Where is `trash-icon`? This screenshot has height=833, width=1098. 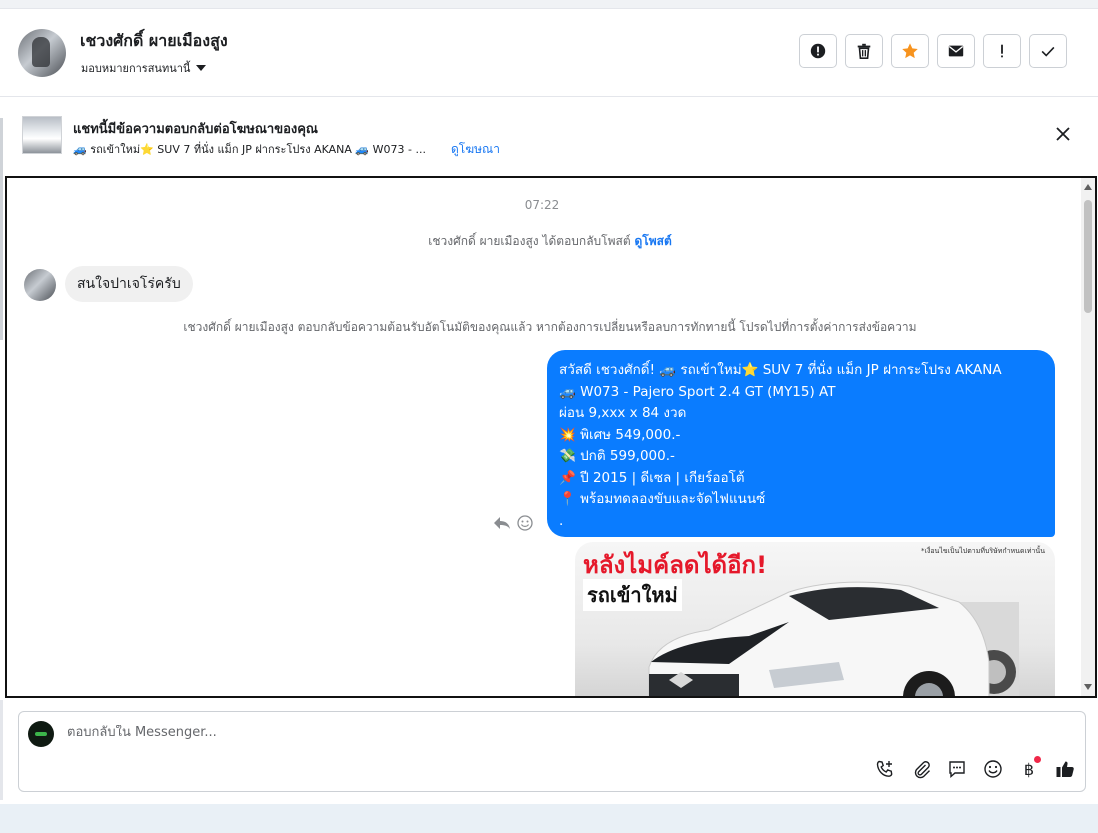 trash-icon is located at coordinates (864, 51).